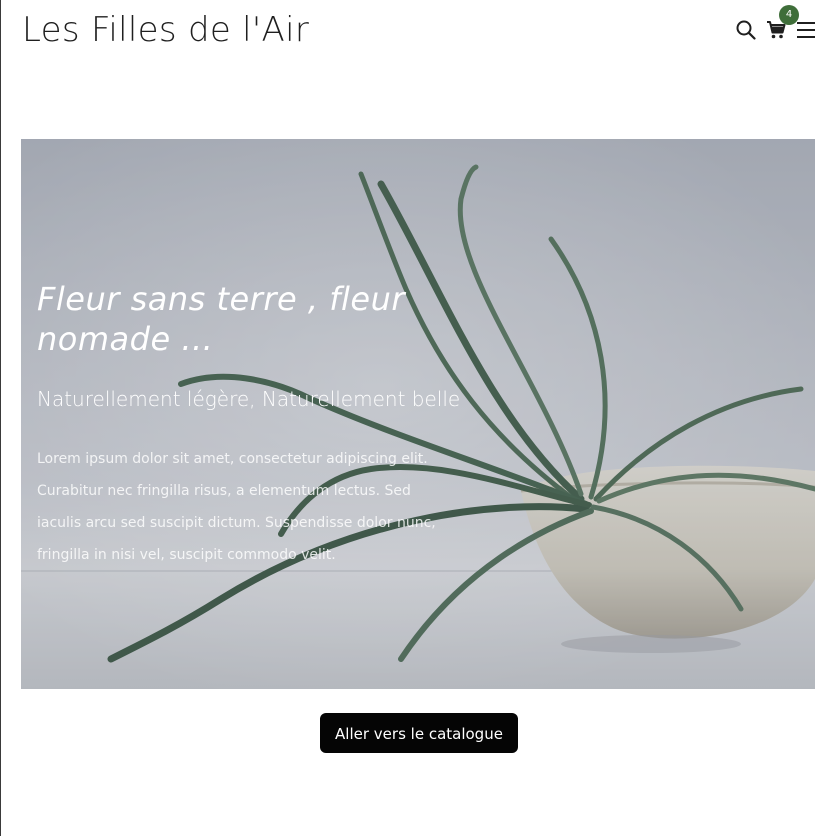 The height and width of the screenshot is (836, 835). I want to click on menu-button, so click(806, 30).